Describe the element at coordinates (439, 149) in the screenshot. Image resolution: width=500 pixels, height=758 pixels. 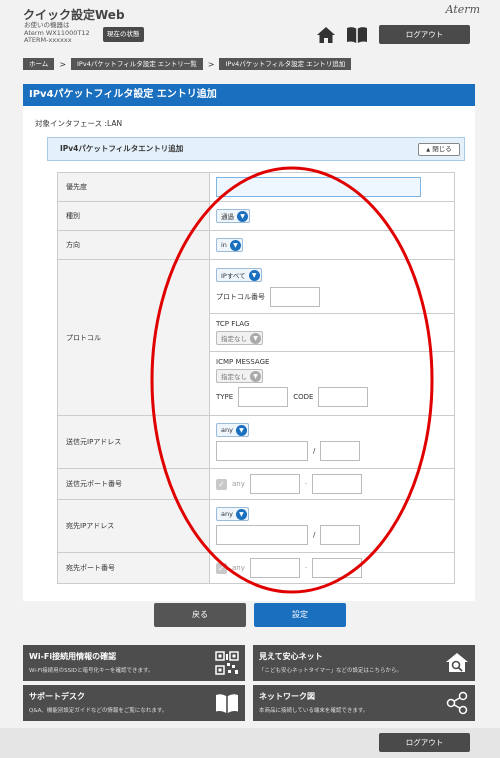
I see `close-section-button: ▲ 閉じる` at that location.